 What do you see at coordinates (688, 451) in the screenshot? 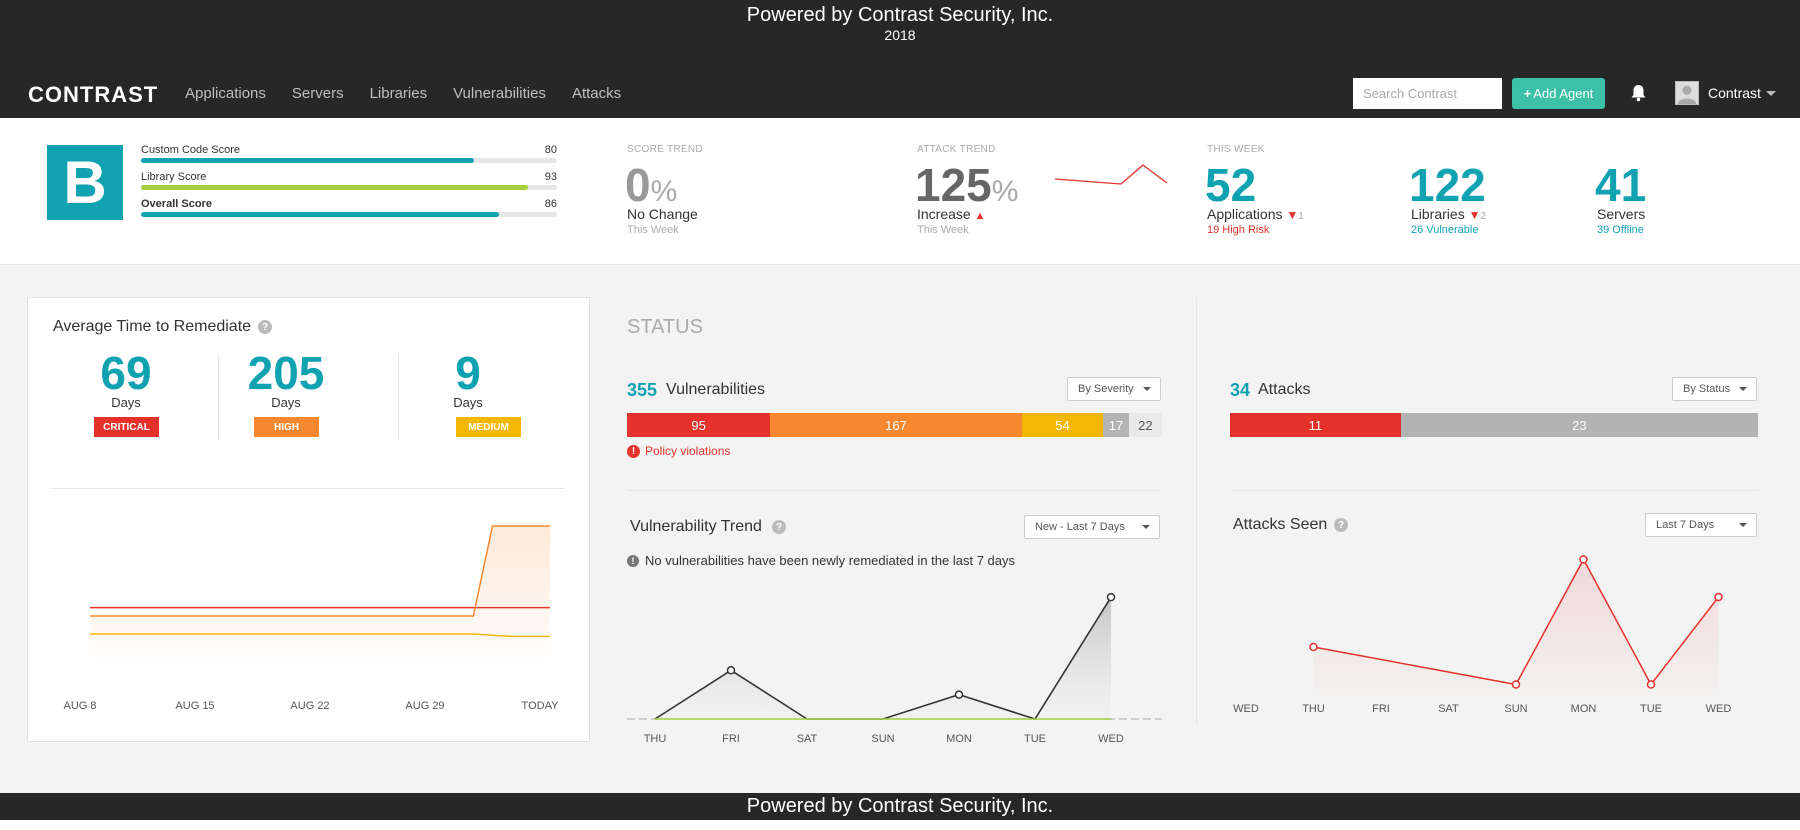
I see `policy-violations-text: Policy violations` at bounding box center [688, 451].